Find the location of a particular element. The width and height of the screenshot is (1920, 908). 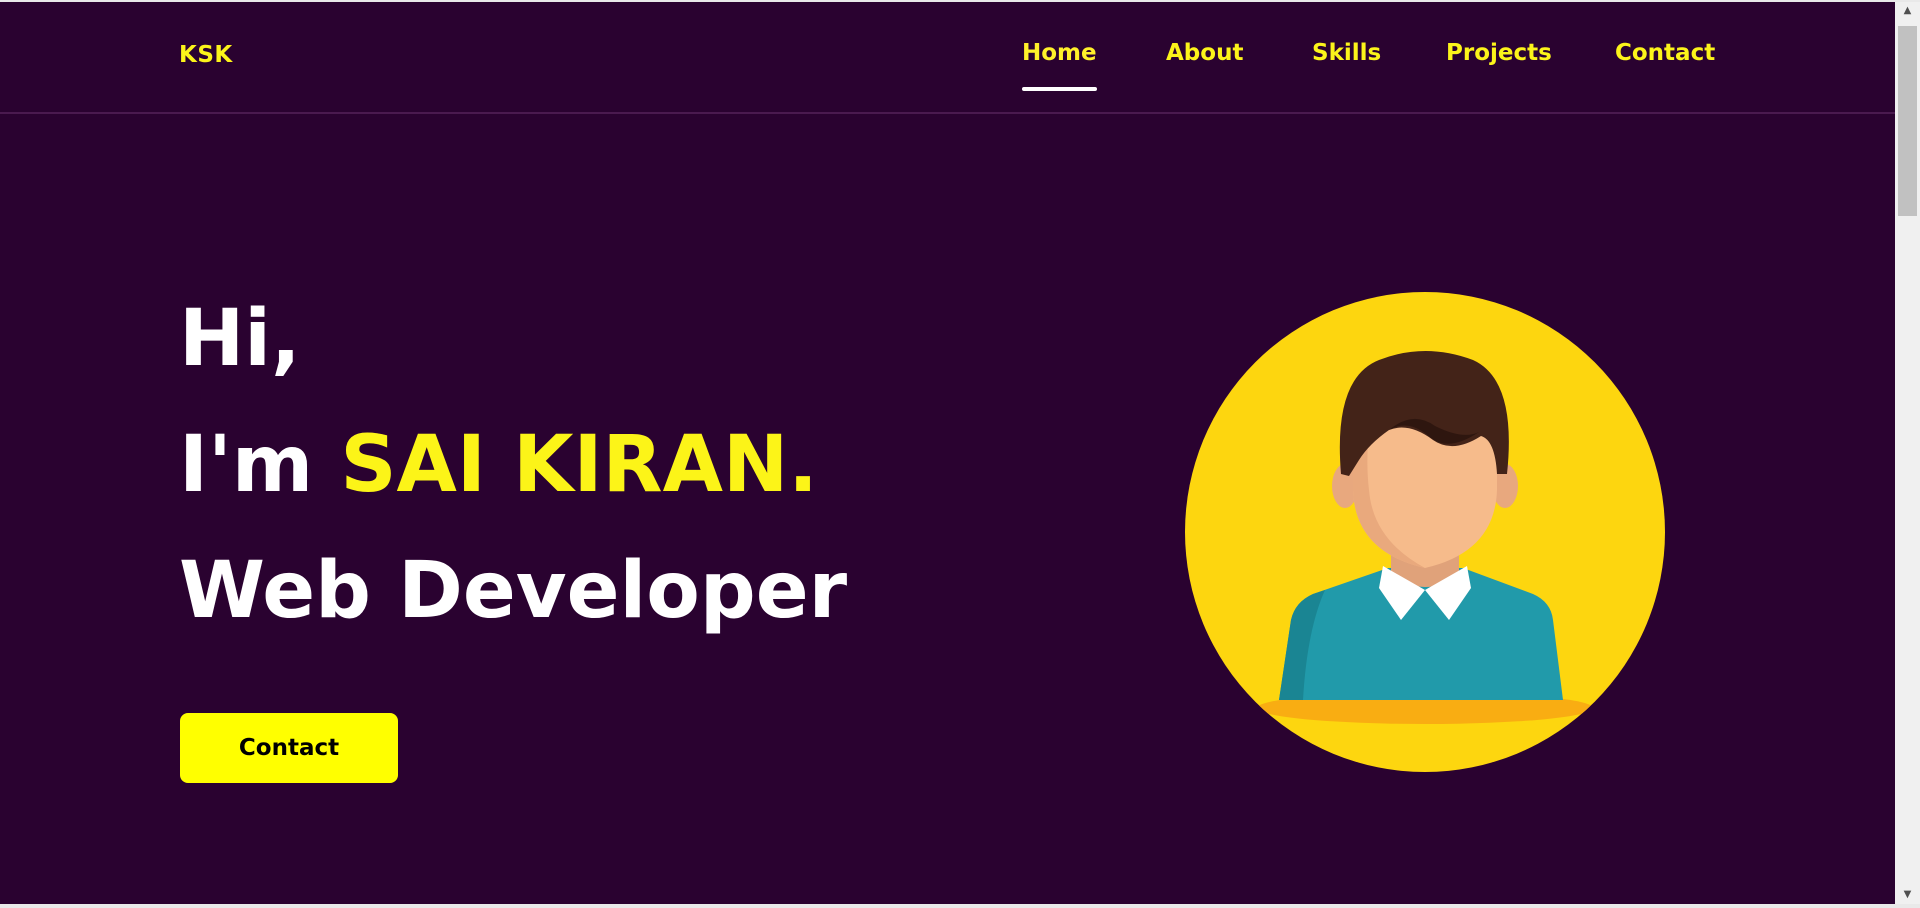

nav-projects-label: Projects is located at coordinates (1499, 53).